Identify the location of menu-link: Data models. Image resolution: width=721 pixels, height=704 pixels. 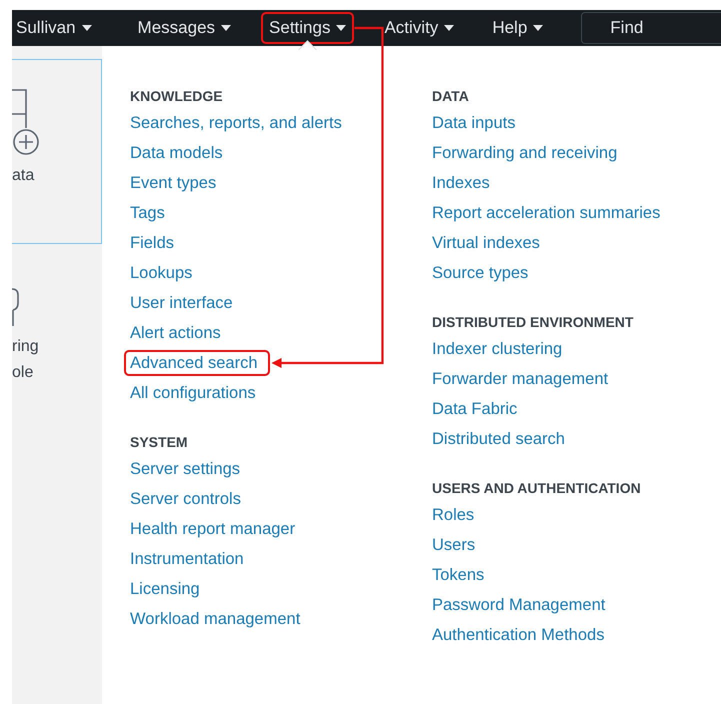
(176, 153).